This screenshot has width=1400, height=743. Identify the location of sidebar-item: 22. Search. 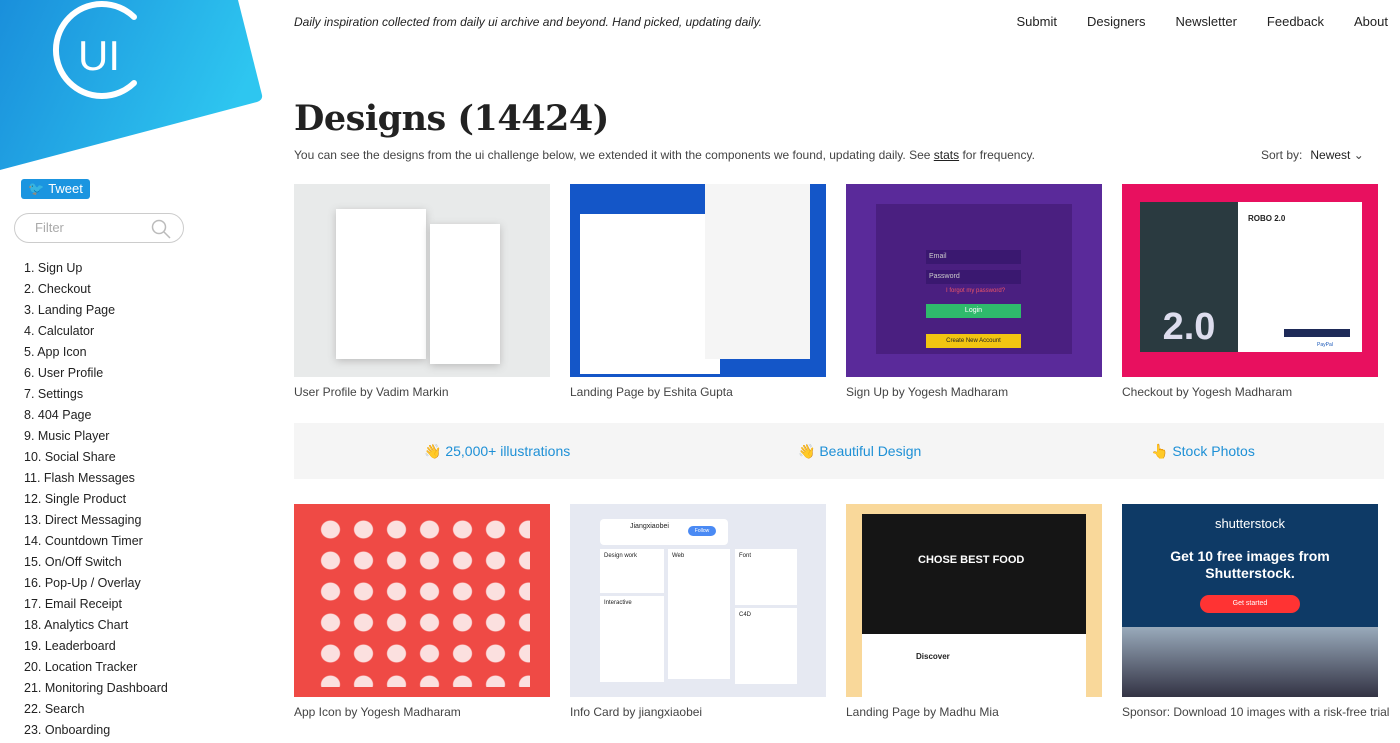
(96, 711).